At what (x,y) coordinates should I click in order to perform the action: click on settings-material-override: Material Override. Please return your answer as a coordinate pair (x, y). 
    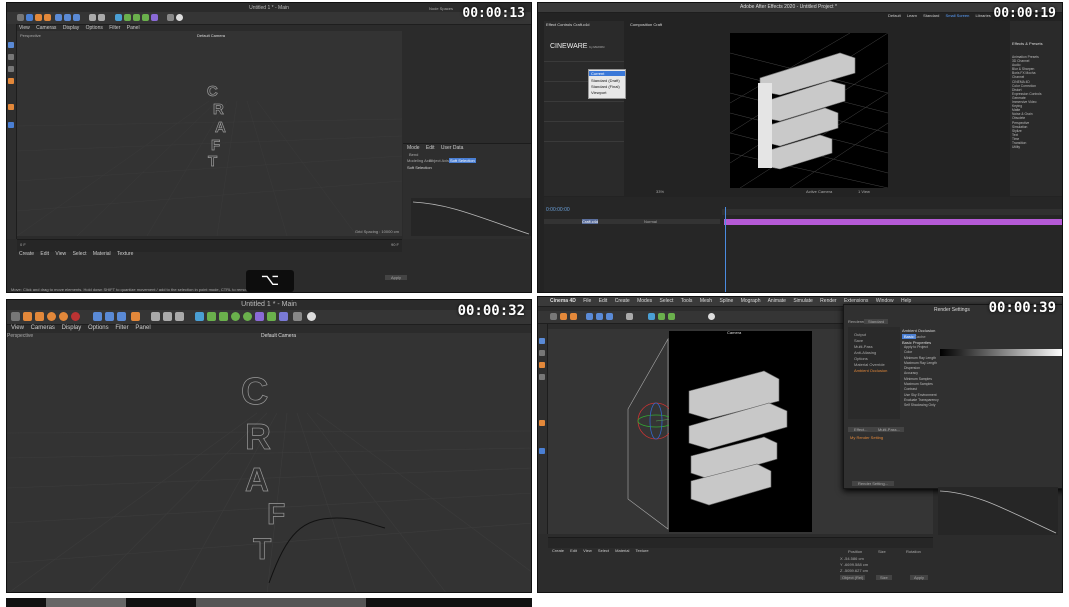
    Looking at the image, I should click on (869, 364).